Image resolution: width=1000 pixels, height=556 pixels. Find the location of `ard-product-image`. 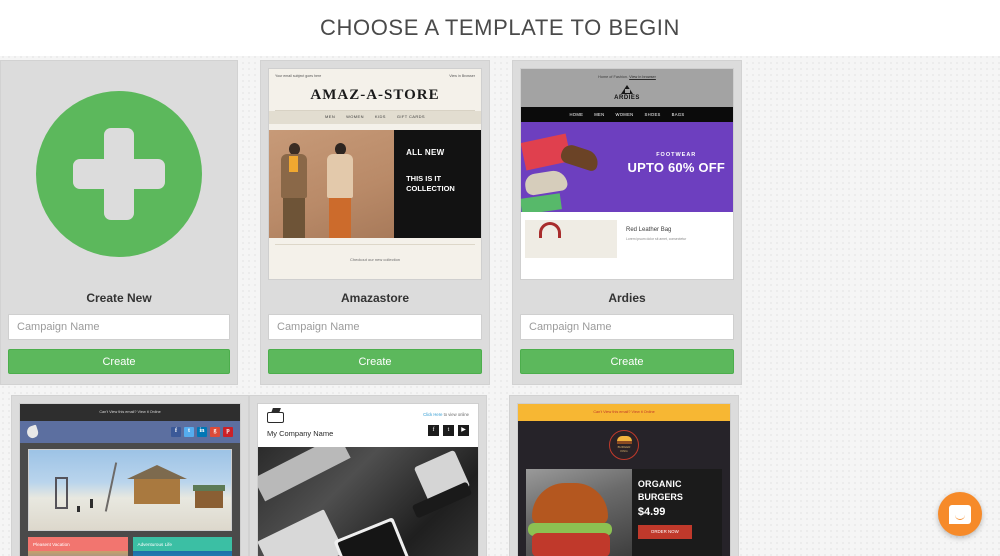

ard-product-image is located at coordinates (571, 238).